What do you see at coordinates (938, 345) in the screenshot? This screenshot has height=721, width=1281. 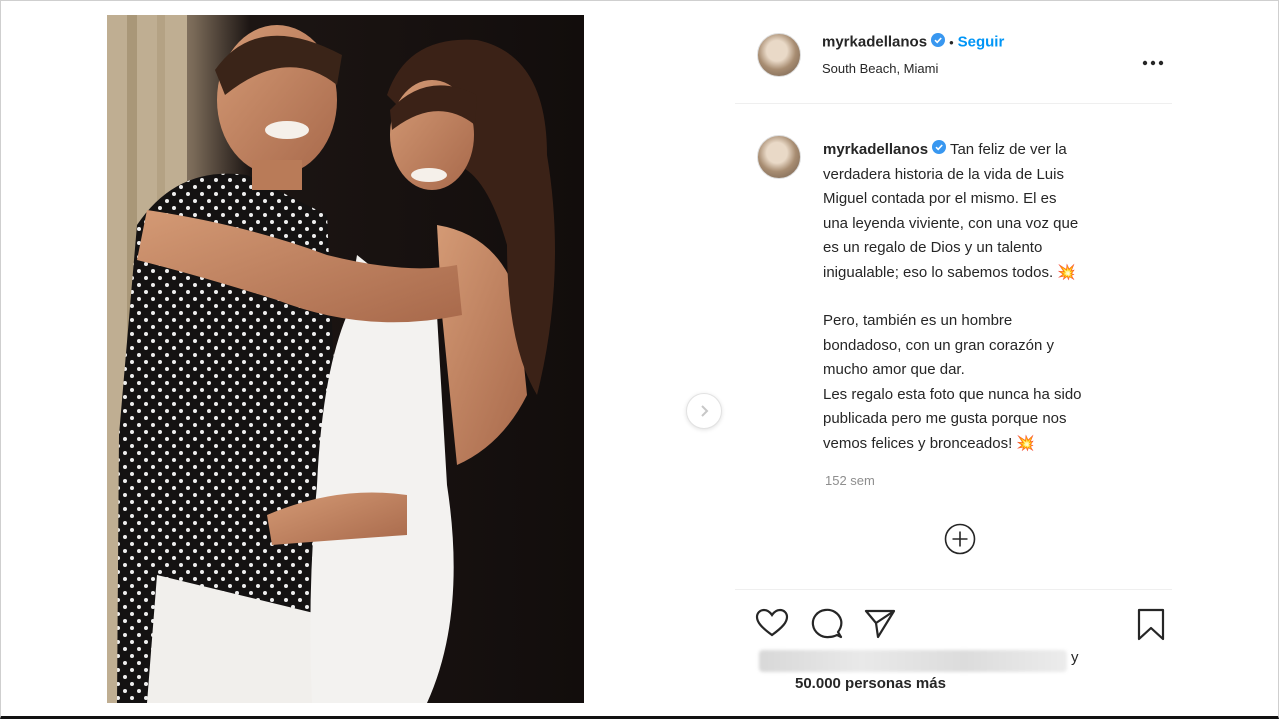 I see `caption-line: bondadoso, con un gran corazón y` at bounding box center [938, 345].